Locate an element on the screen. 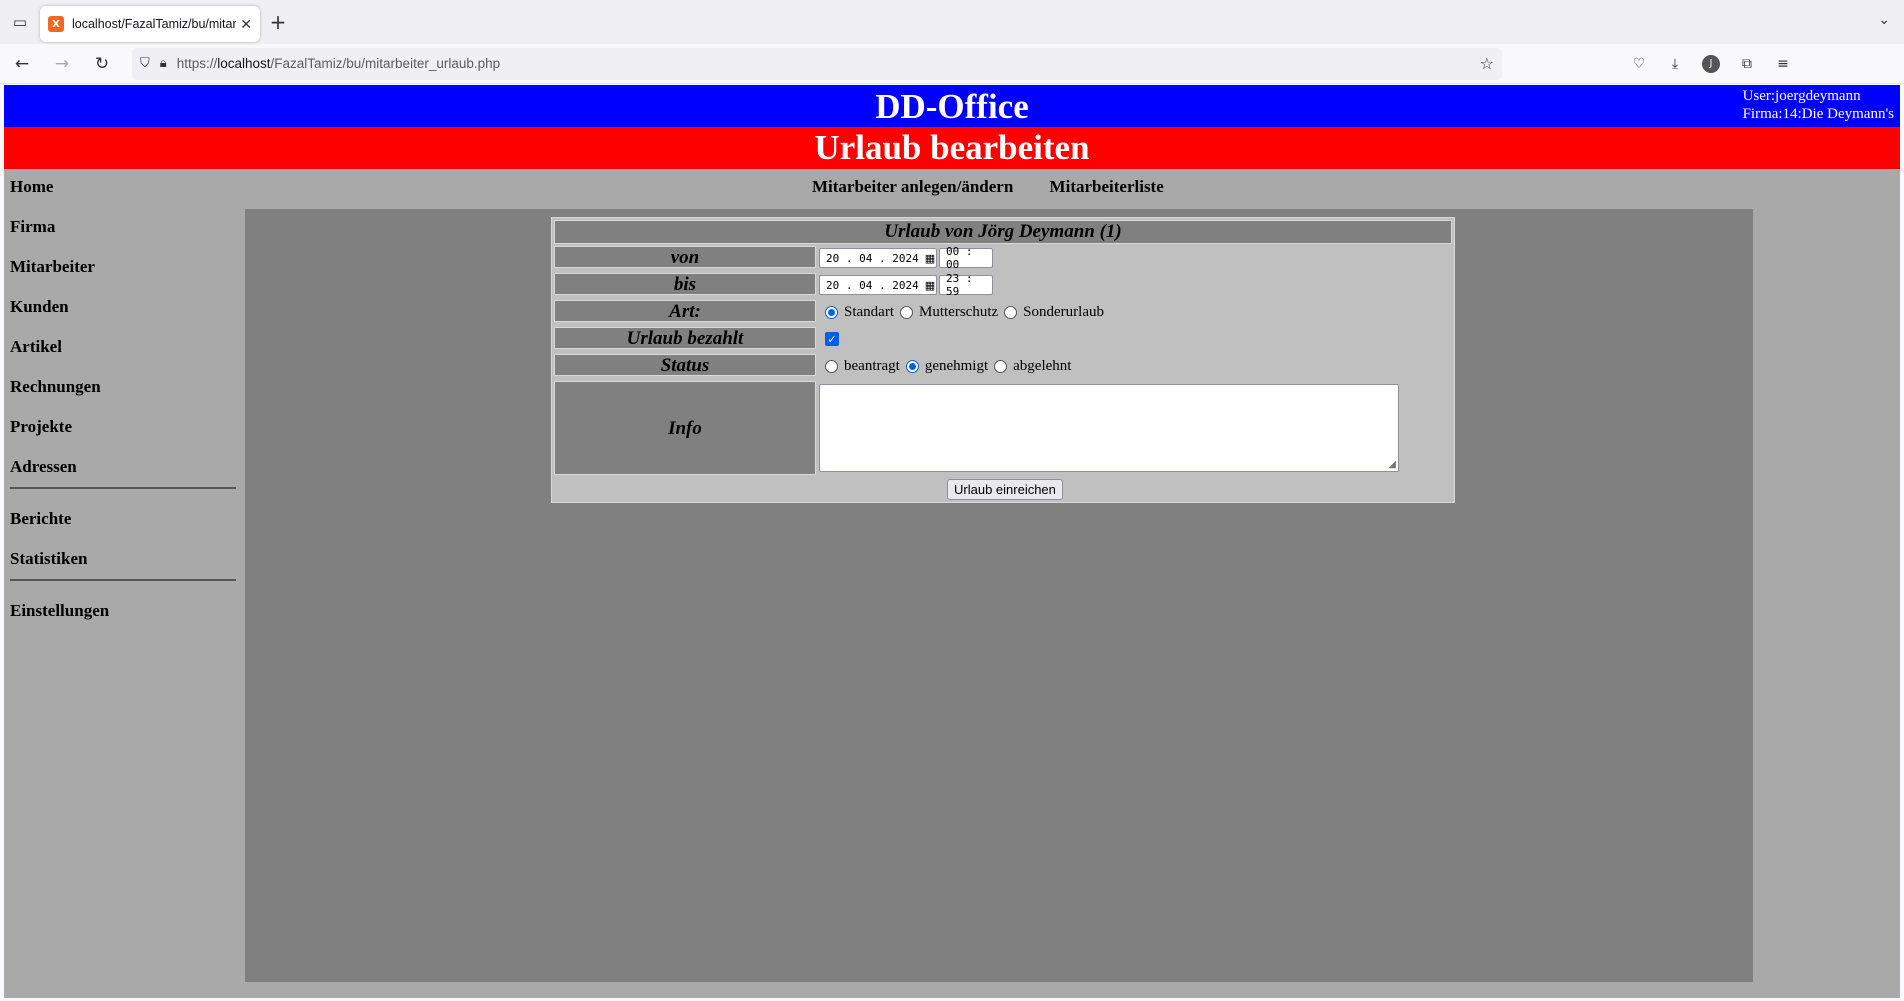 The image size is (1904, 1001). toolbar-icons: ♡ ⤓ J ⧉ ≡ is located at coordinates (1711, 64).